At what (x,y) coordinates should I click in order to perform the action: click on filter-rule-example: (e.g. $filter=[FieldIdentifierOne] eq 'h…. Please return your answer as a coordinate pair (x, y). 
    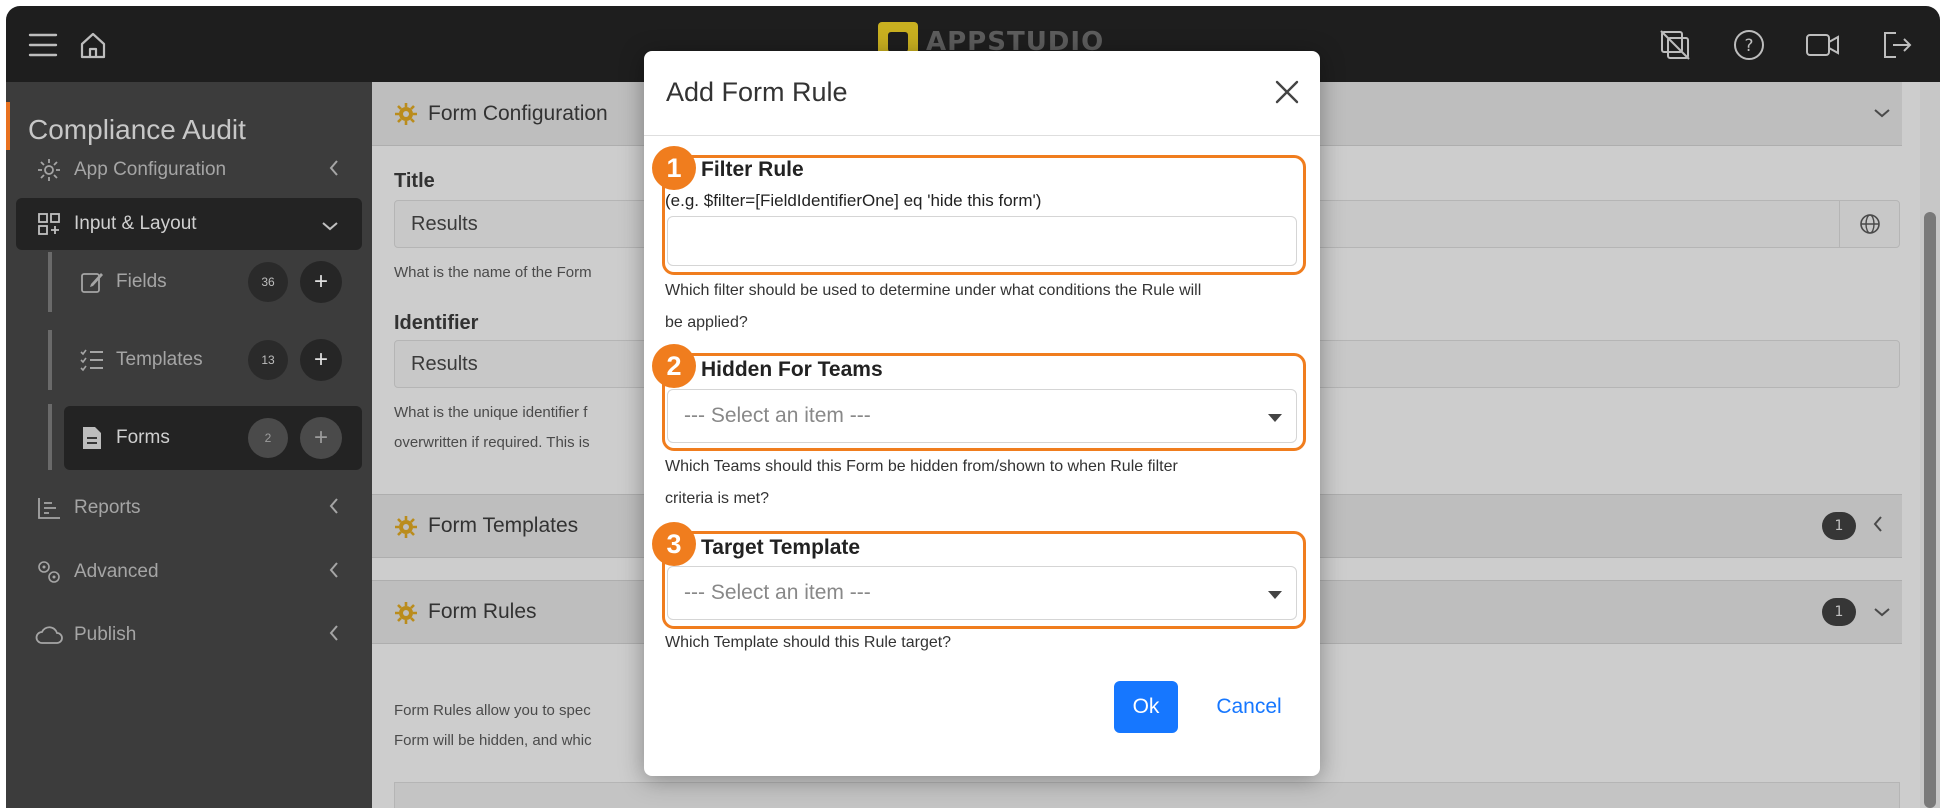
    Looking at the image, I should click on (853, 200).